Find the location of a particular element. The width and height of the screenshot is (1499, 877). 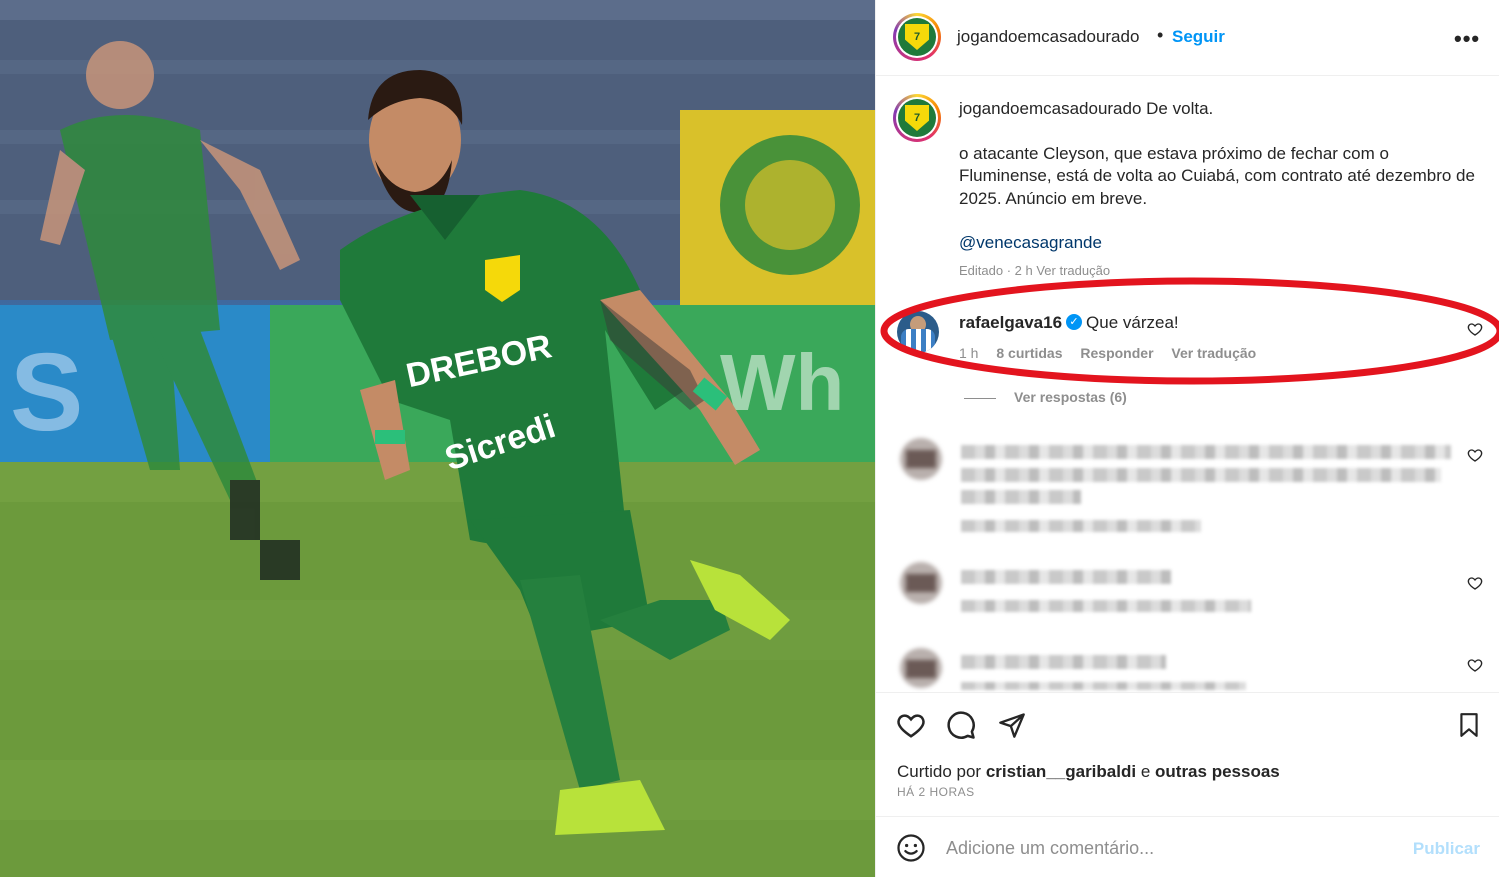

commenter-avatar is located at coordinates (918, 332).